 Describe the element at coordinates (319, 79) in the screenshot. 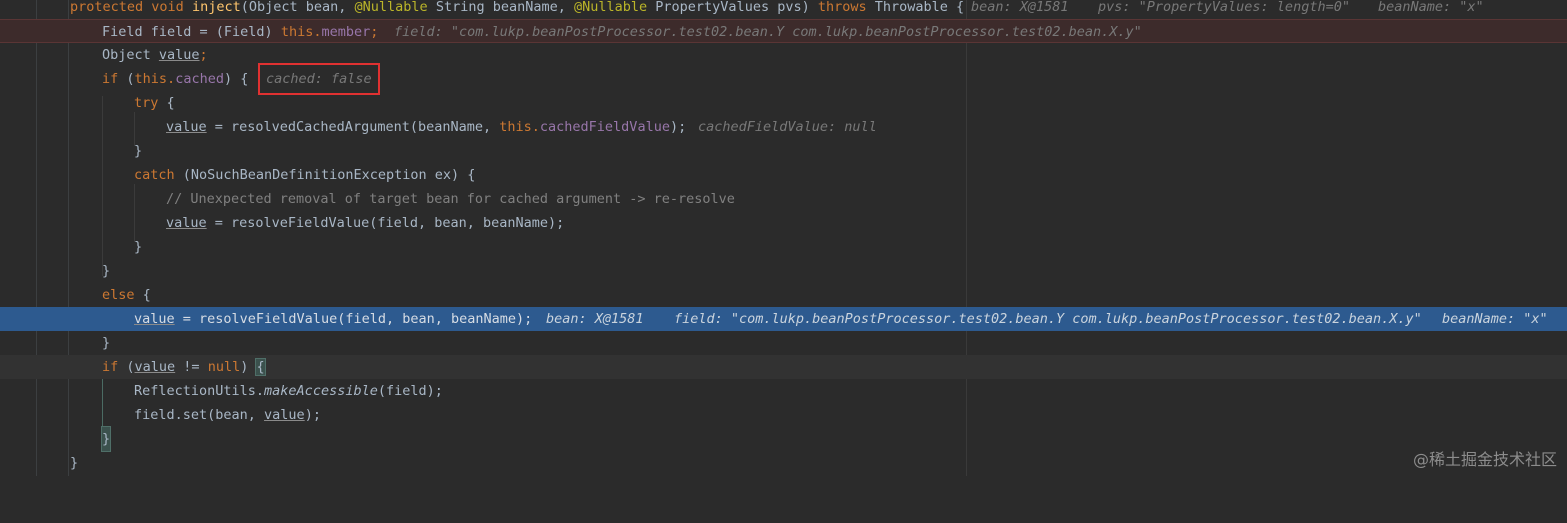

I see `inline-debug-value-highlighted: cached: false` at that location.